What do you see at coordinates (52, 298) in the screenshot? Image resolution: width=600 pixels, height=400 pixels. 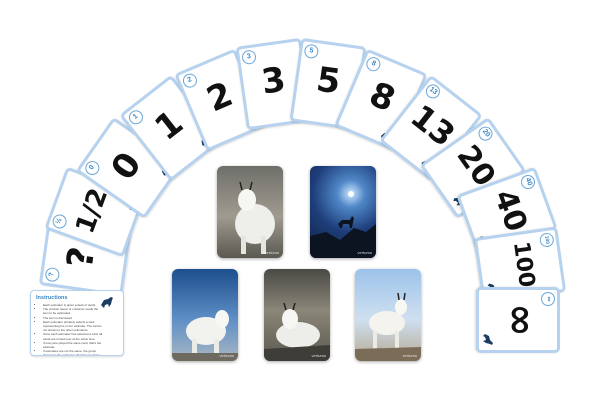 I see `instructions-title: Instructions` at bounding box center [52, 298].